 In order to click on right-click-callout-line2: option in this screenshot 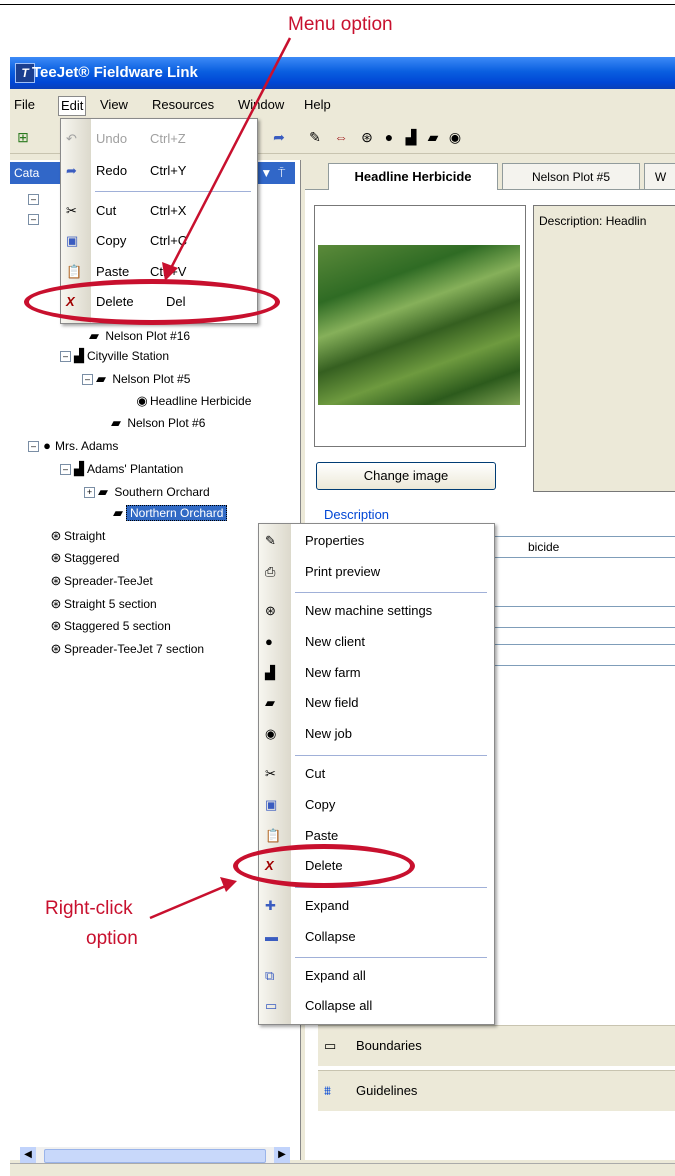, I will do `click(112, 938)`.